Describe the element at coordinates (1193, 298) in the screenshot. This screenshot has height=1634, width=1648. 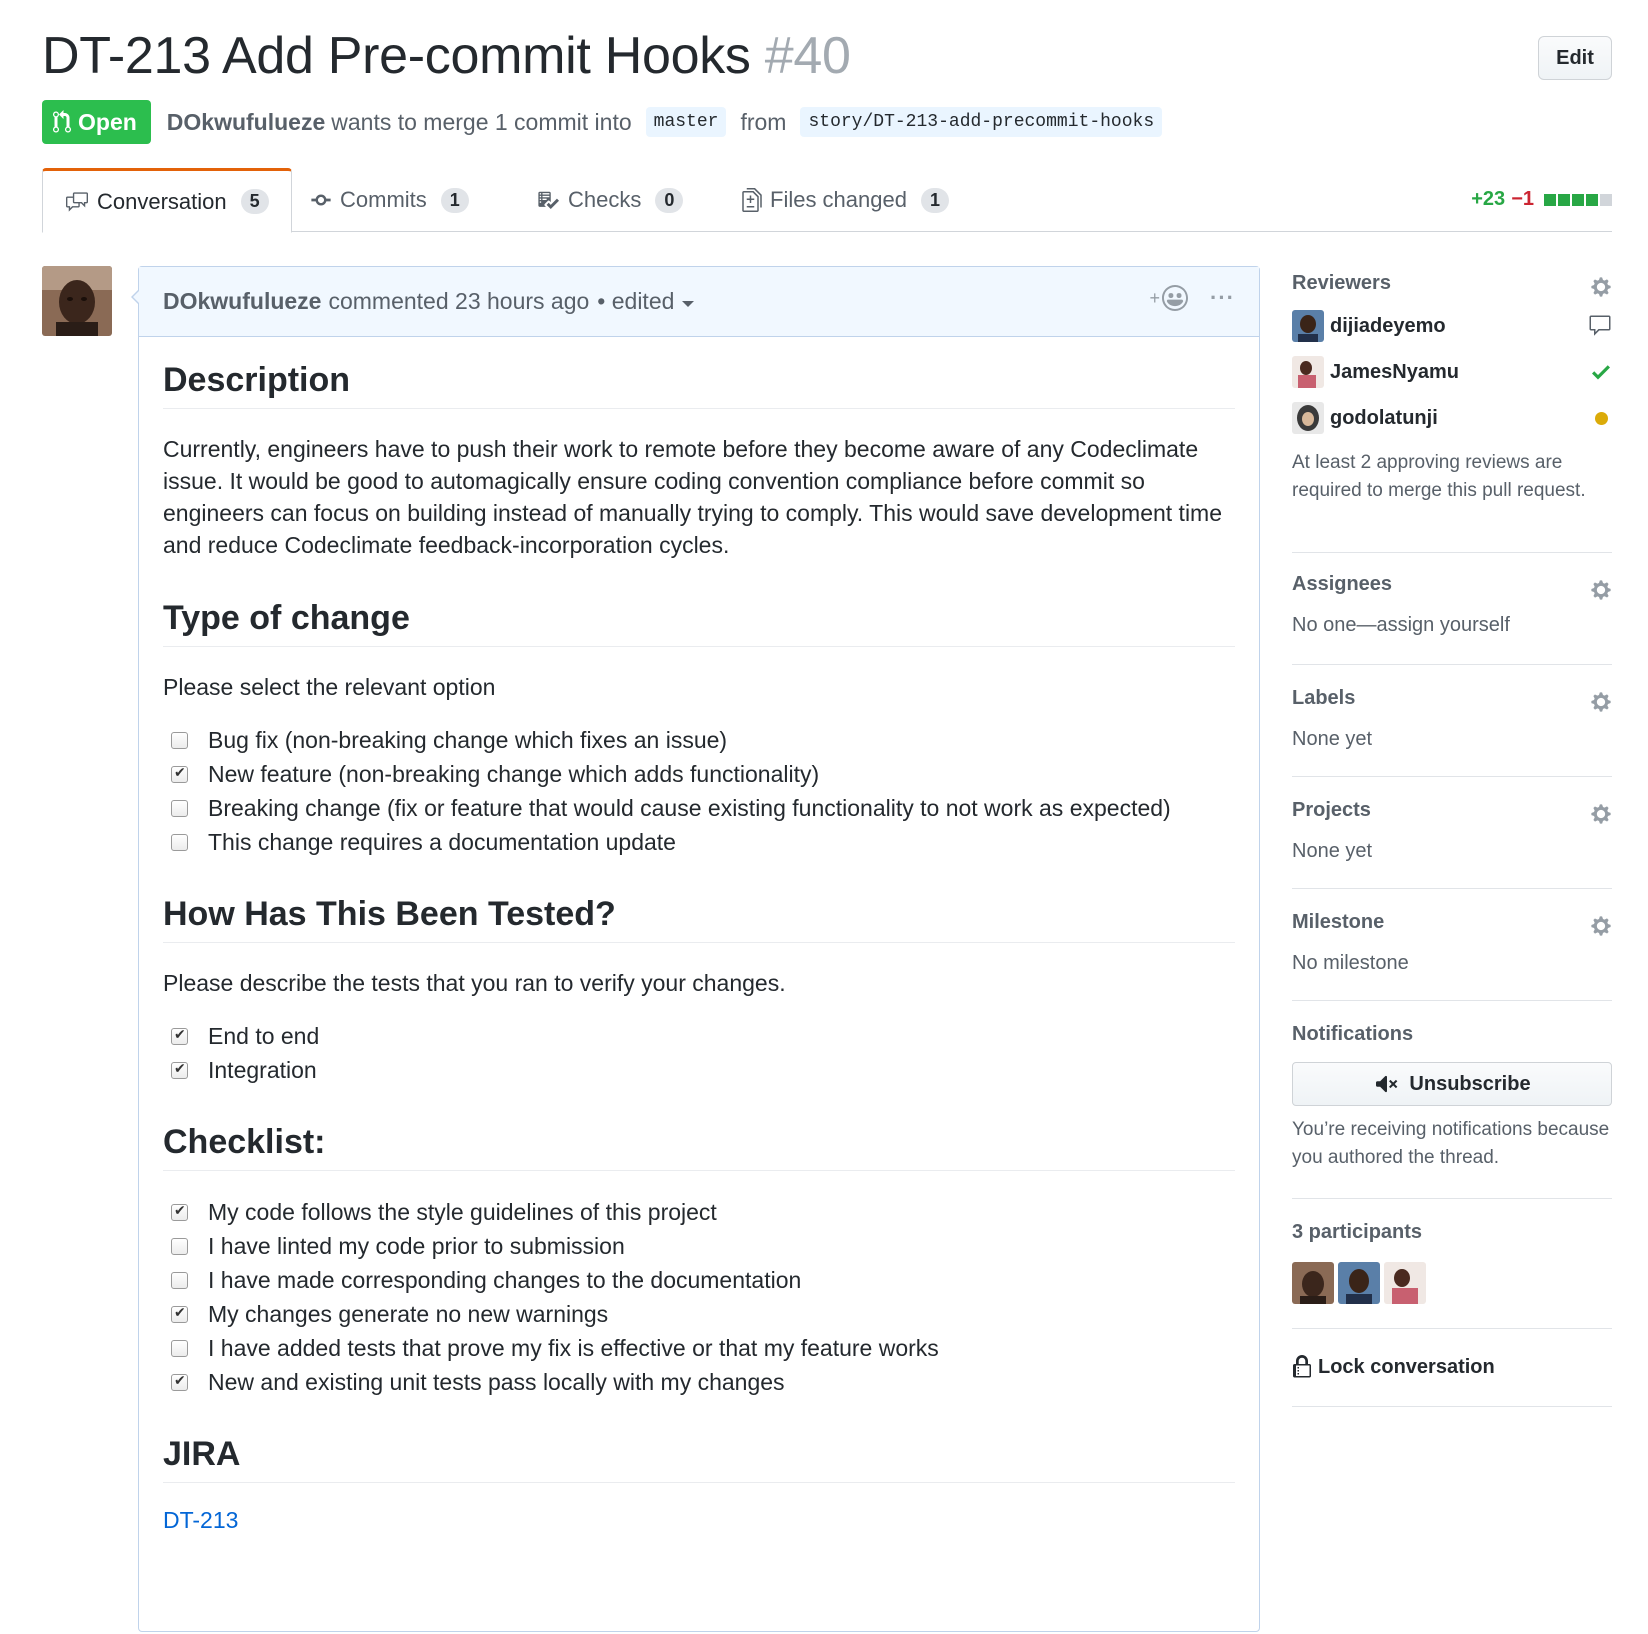
I see `comment-actions: + ···` at that location.